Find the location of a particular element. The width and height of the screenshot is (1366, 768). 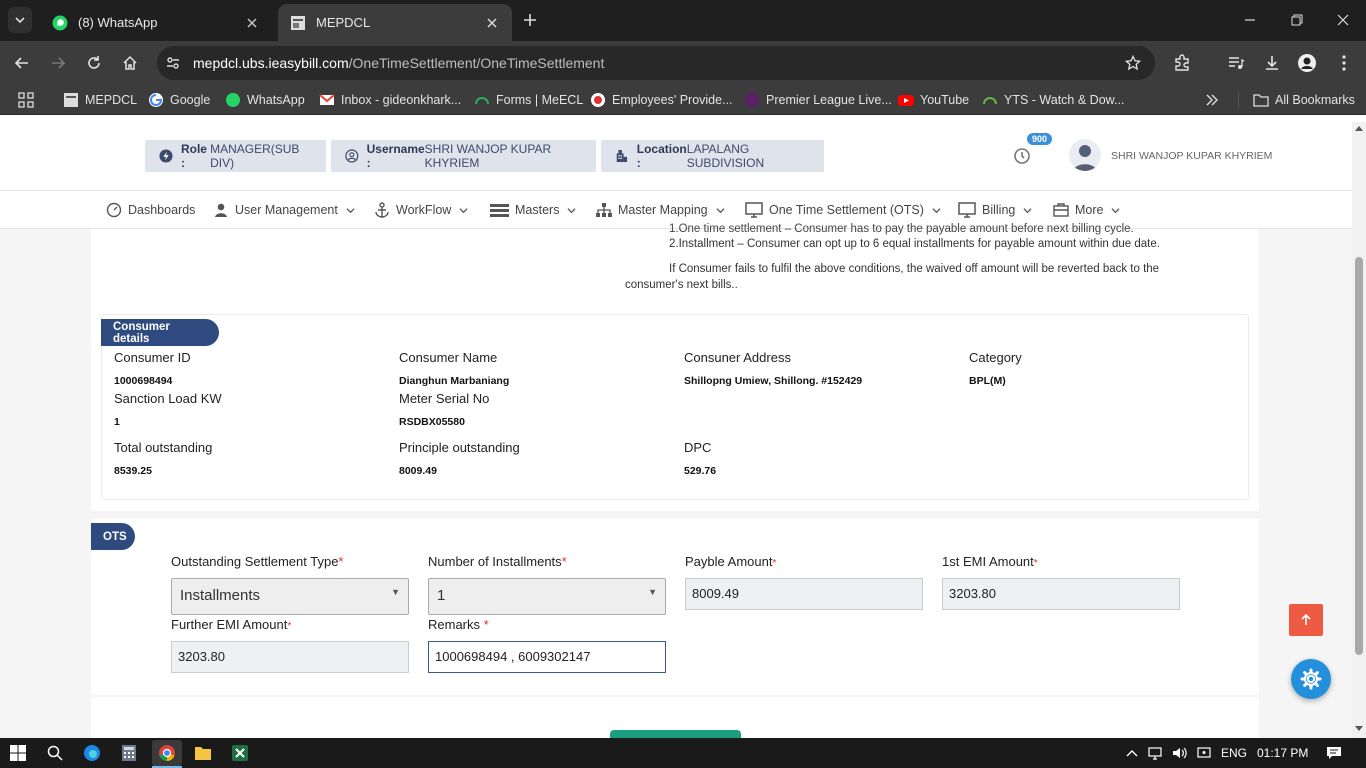

settings-fab is located at coordinates (1311, 679).